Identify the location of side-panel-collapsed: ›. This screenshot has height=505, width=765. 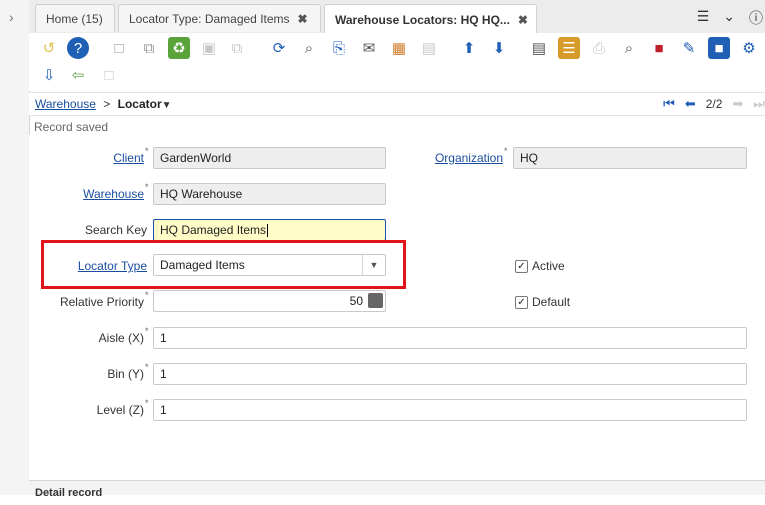
(15, 247).